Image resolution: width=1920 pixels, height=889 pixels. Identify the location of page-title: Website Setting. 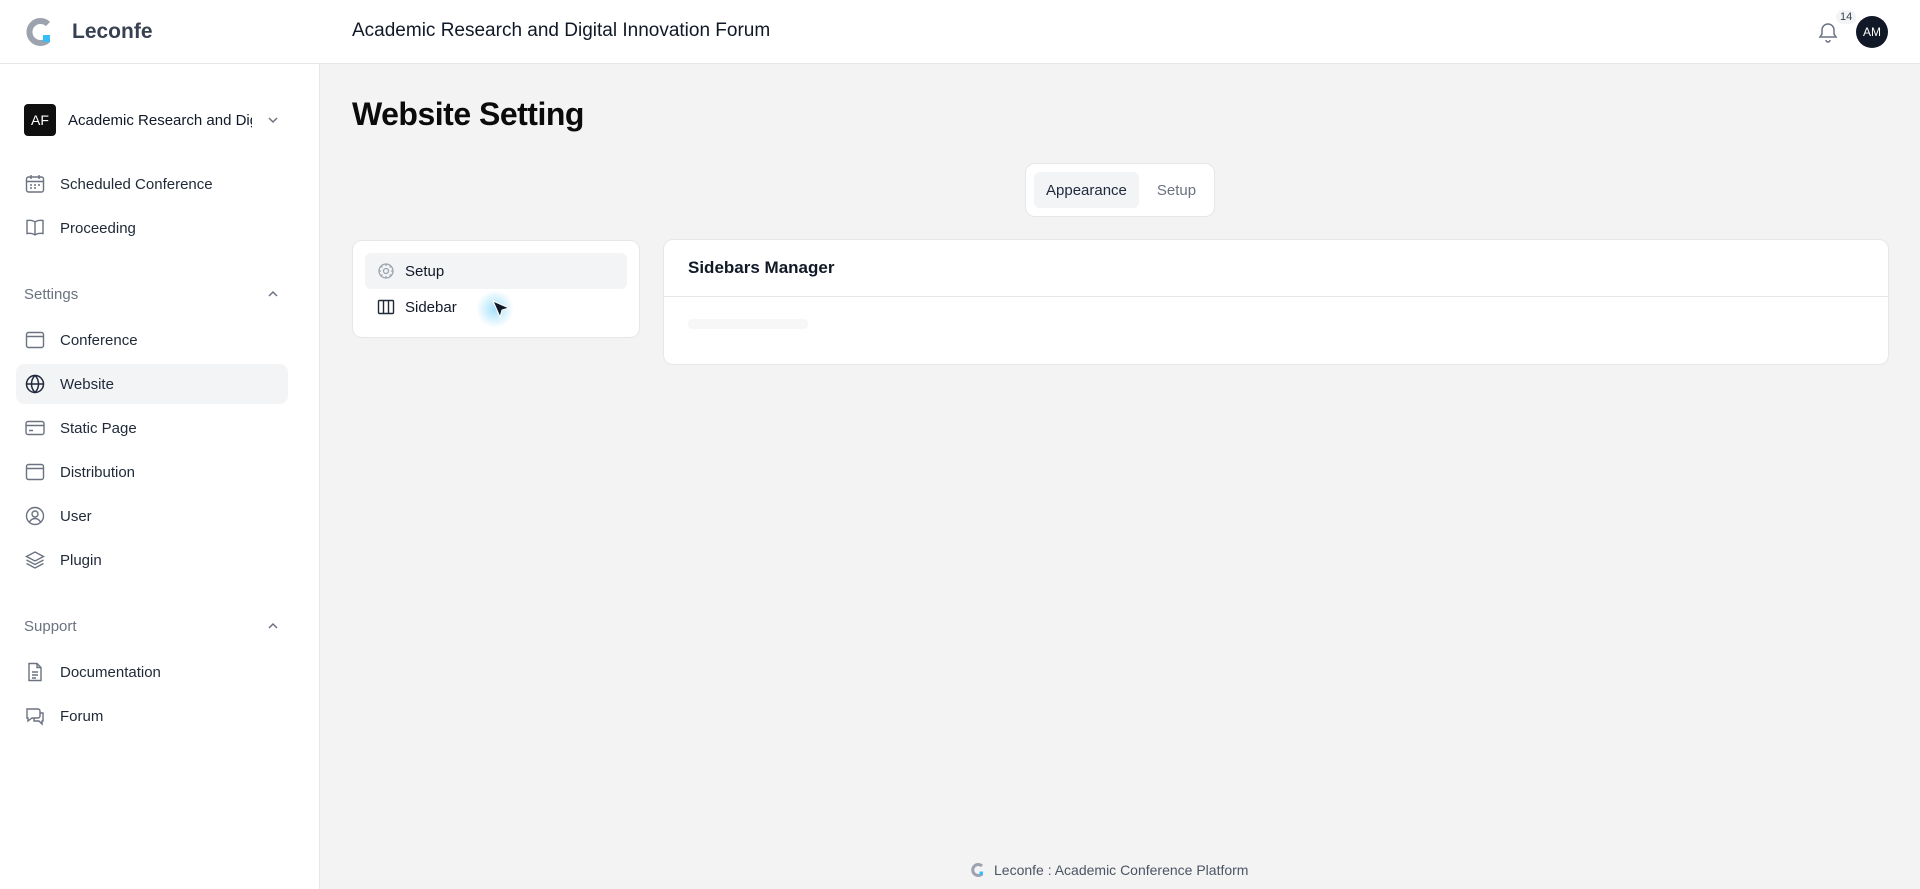
(468, 114).